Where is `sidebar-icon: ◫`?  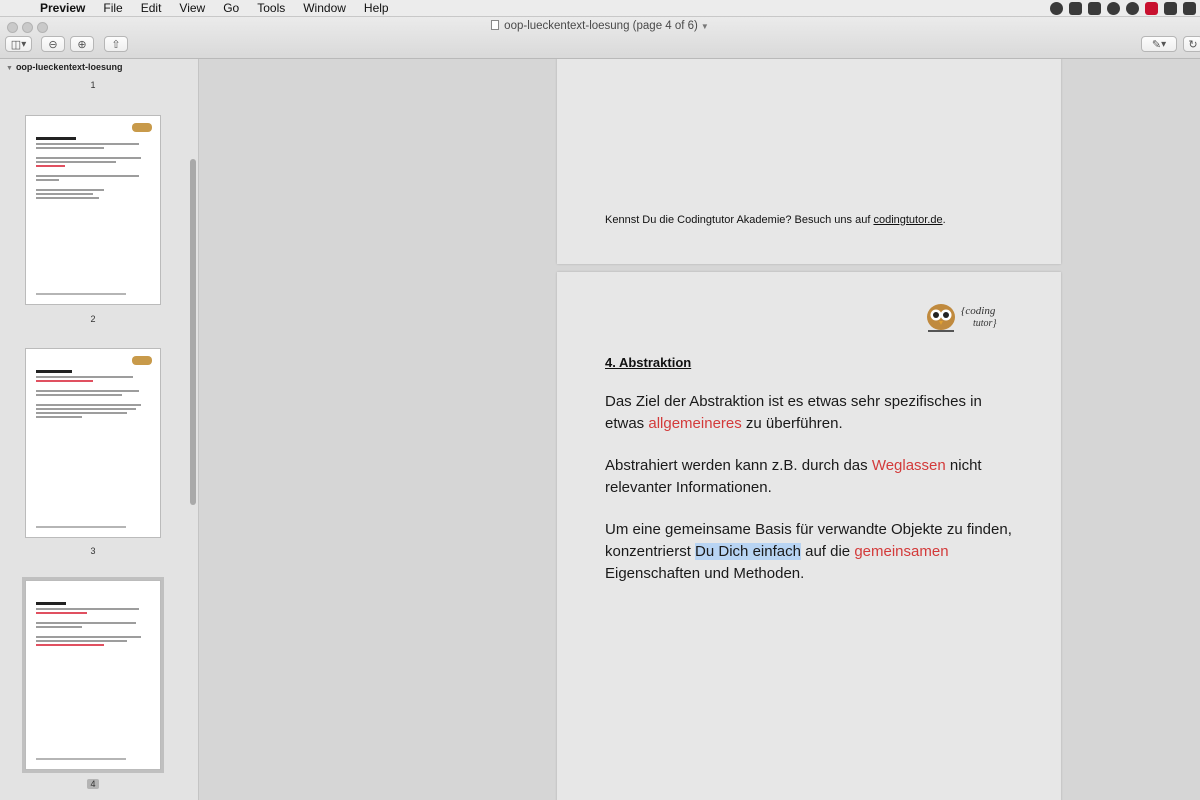
sidebar-icon: ◫ is located at coordinates (16, 44).